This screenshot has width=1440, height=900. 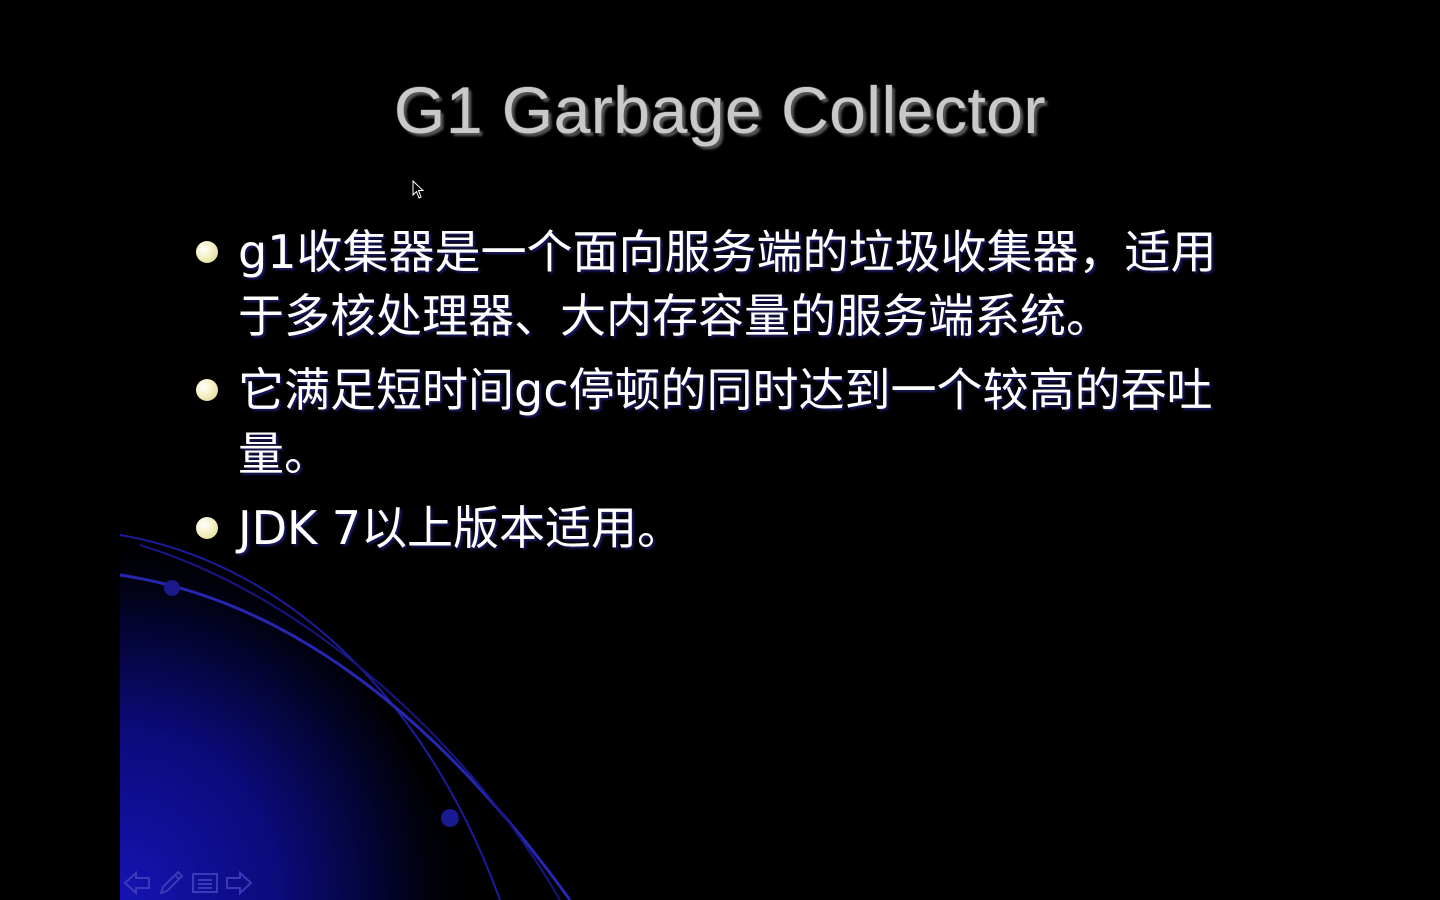 What do you see at coordinates (725, 422) in the screenshot?
I see `bullet-text: 它满足短时间gc停顿的同时达到一个较高的吞吐量。` at bounding box center [725, 422].